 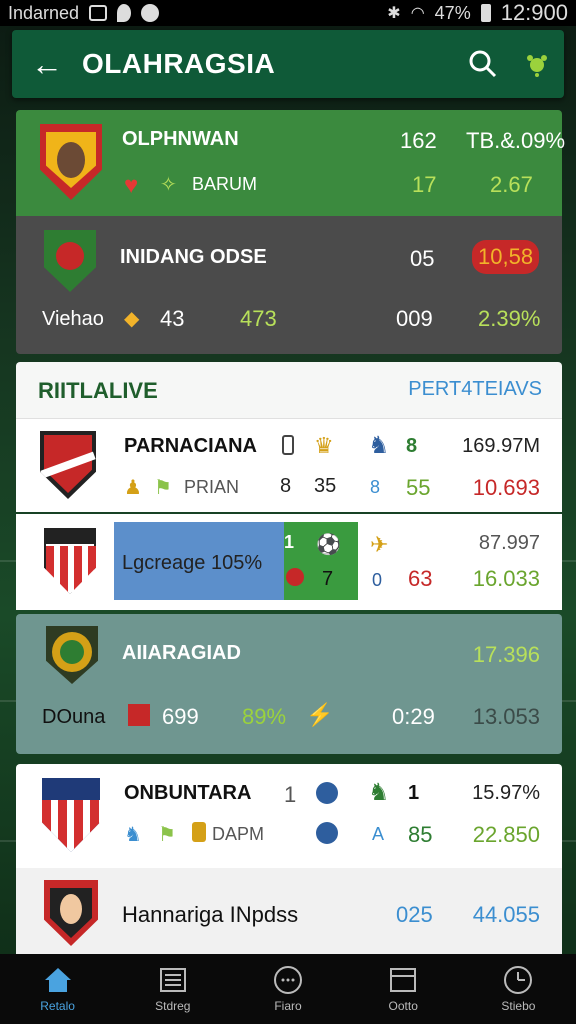 What do you see at coordinates (420, 578) in the screenshot?
I see `score: 63` at bounding box center [420, 578].